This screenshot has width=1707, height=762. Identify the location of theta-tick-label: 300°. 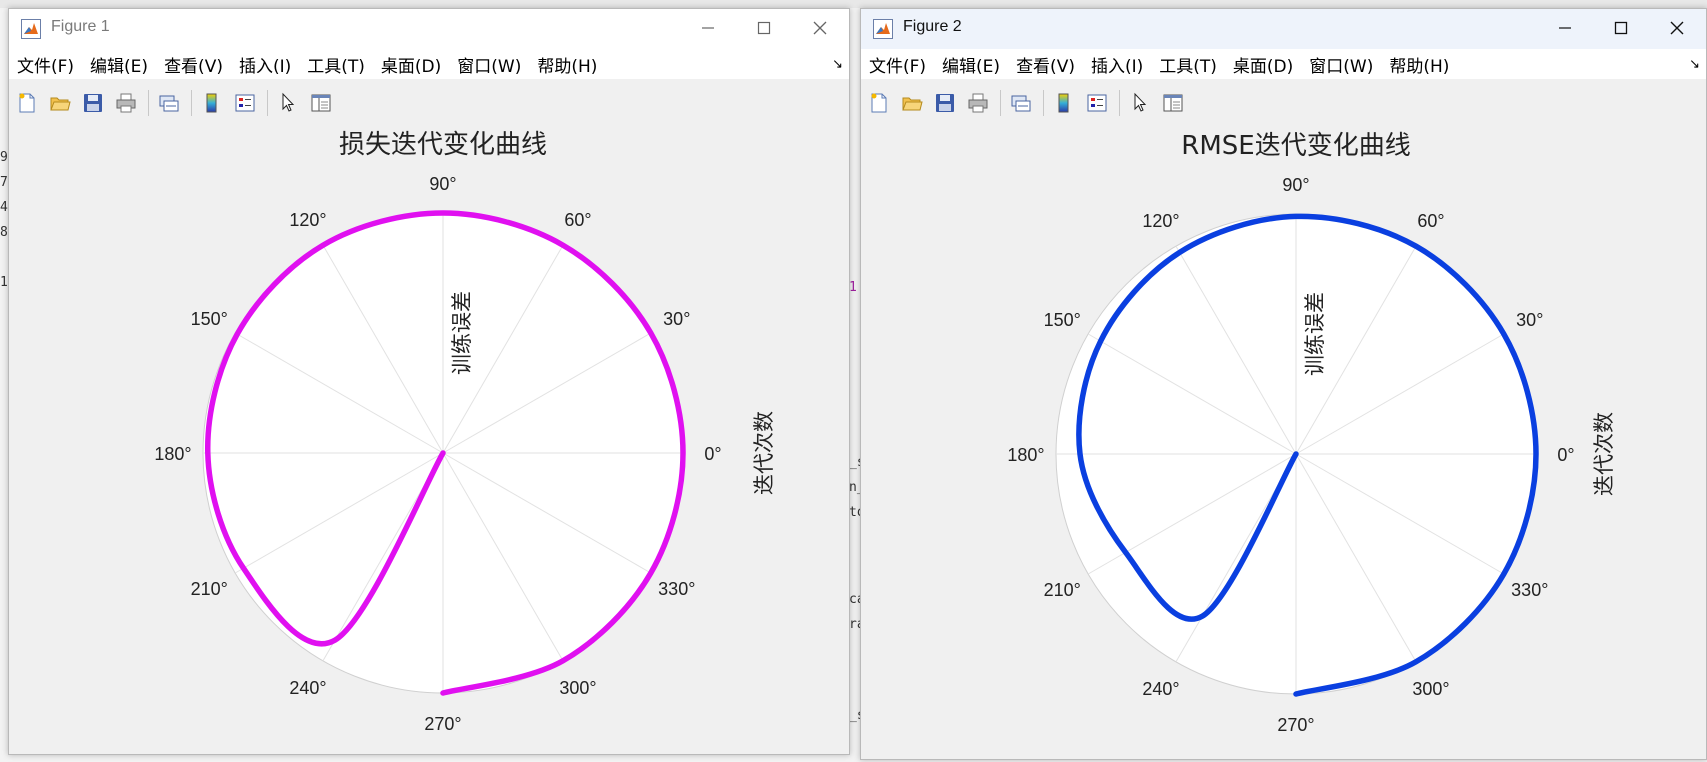
(1430, 689).